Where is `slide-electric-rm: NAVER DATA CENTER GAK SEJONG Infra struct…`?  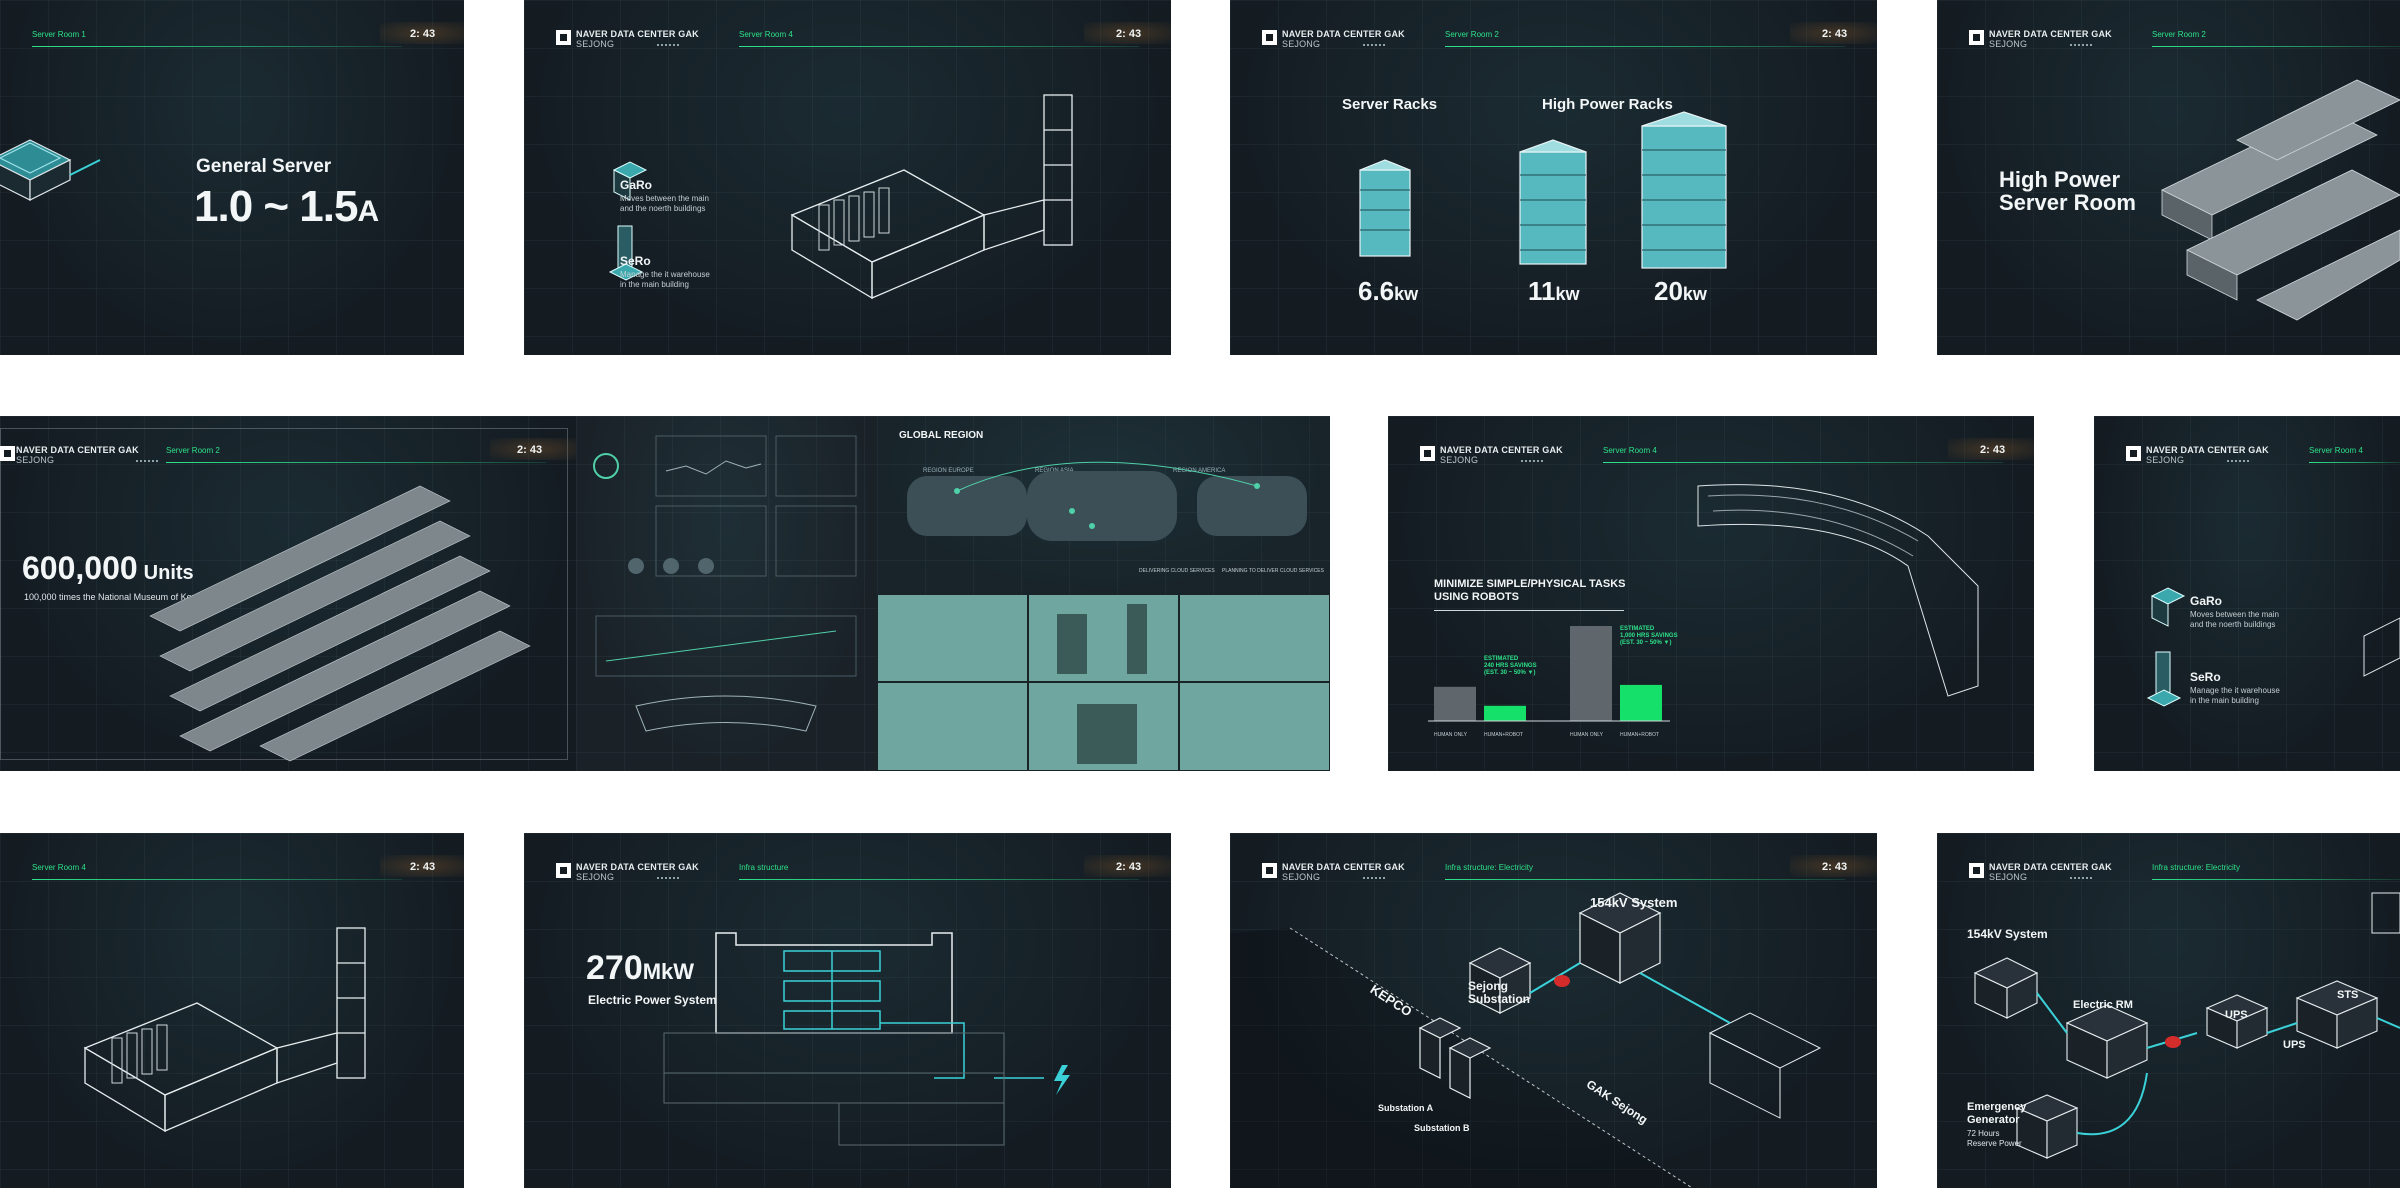
slide-electric-rm: NAVER DATA CENTER GAK SEJONG Infra struct… is located at coordinates (2168, 1010).